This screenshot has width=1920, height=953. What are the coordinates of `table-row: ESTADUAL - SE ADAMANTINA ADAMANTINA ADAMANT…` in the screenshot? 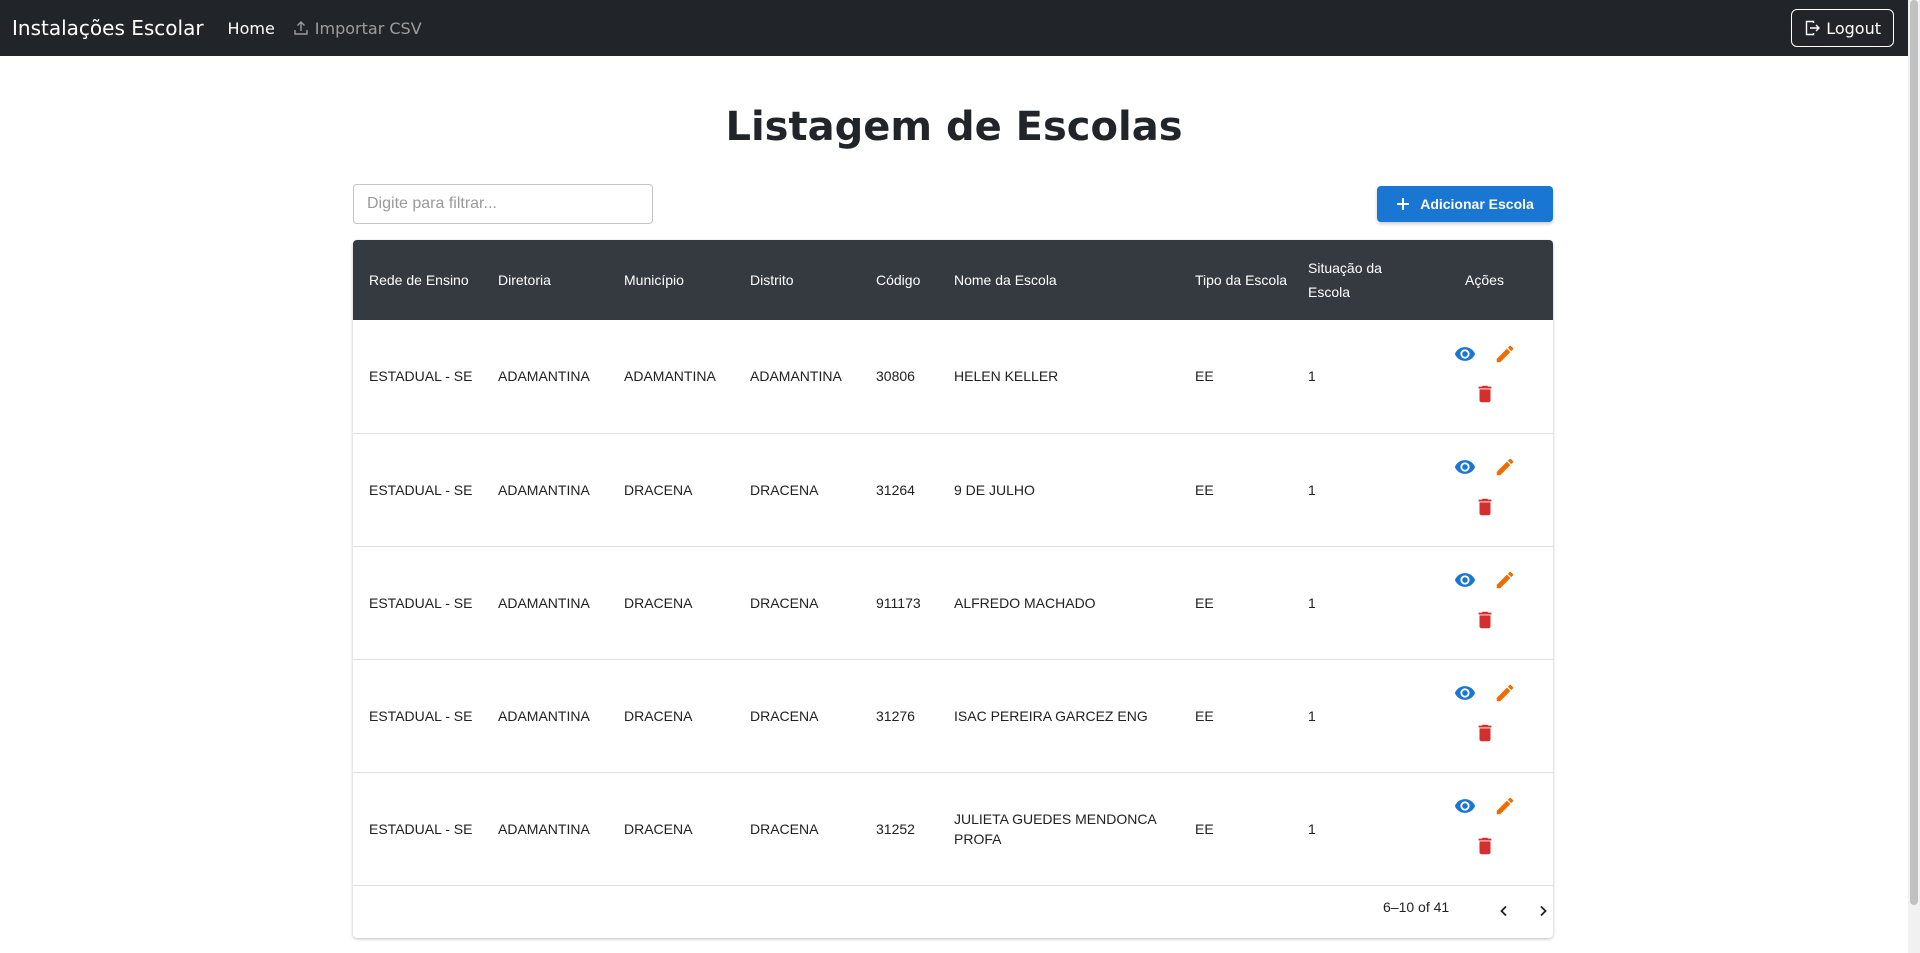 It's located at (953, 376).